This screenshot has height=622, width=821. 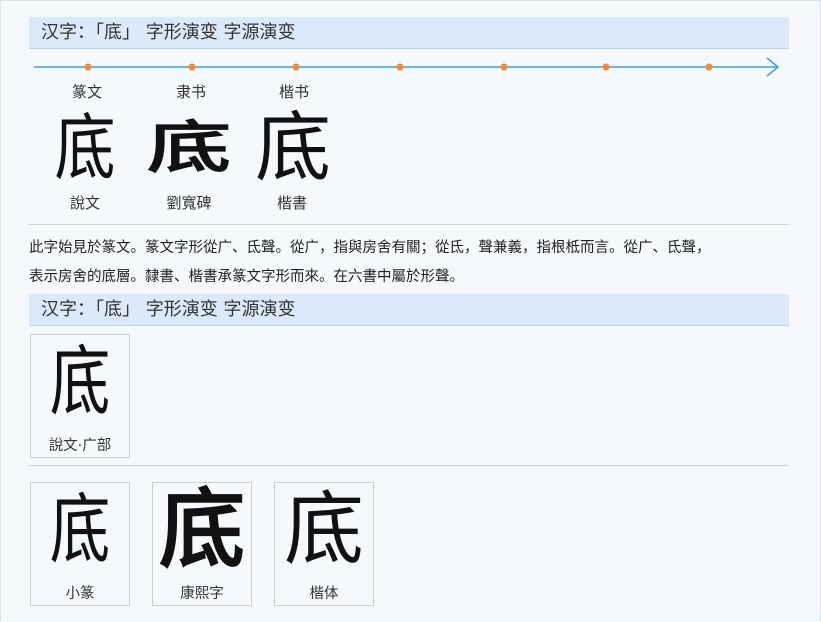 I want to click on era-label-clerical: 隶书, so click(x=190, y=92).